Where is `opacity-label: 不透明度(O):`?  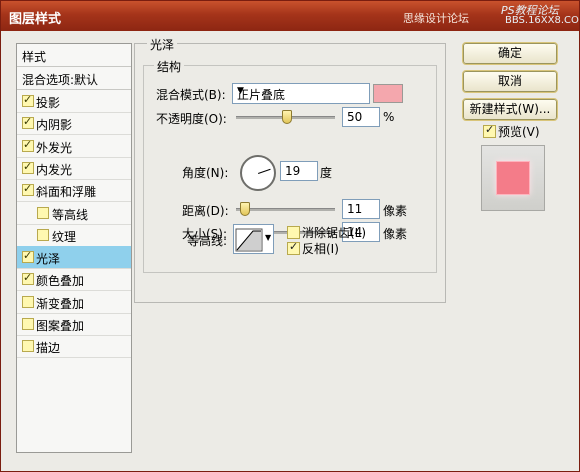
opacity-label: 不透明度(O): is located at coordinates (191, 119).